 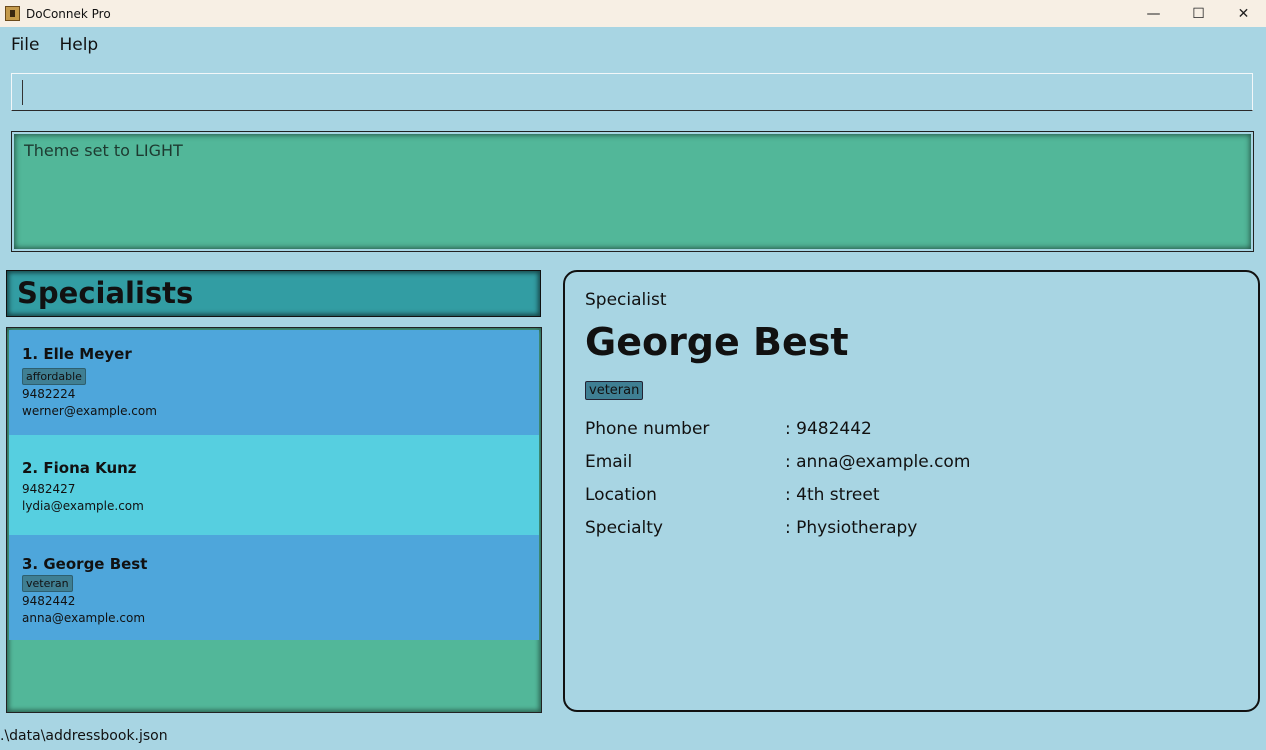 I want to click on card-index-name: 1. Elle Meyer, so click(x=77, y=354).